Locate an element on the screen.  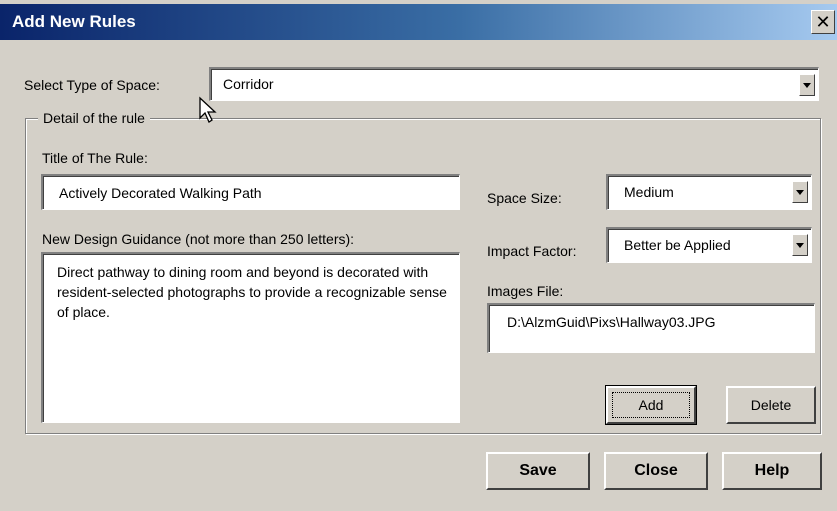
help-button-label: Help is located at coordinates (772, 470).